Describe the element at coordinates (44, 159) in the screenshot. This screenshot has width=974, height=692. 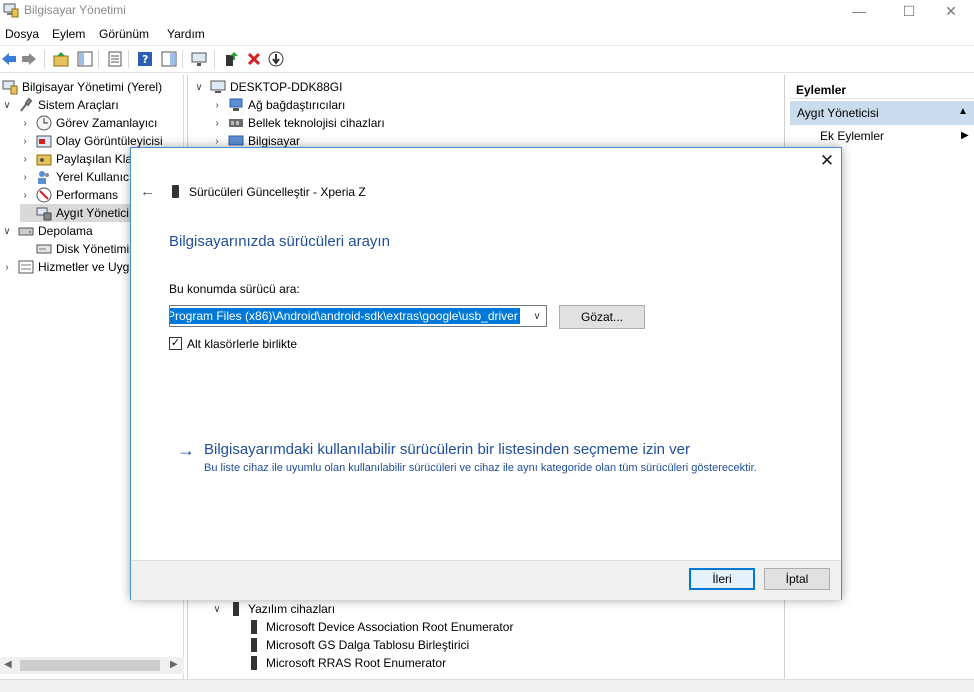
I see `shared-folder-icon` at that location.